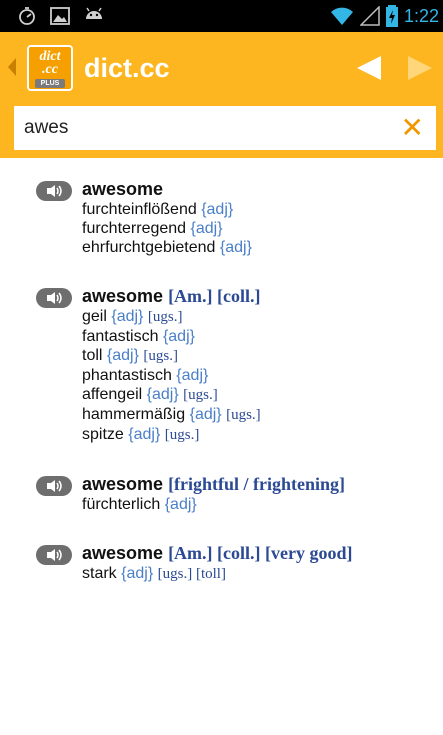 The width and height of the screenshot is (443, 735). What do you see at coordinates (134, 414) in the screenshot?
I see `translation-word: hammermäßig` at bounding box center [134, 414].